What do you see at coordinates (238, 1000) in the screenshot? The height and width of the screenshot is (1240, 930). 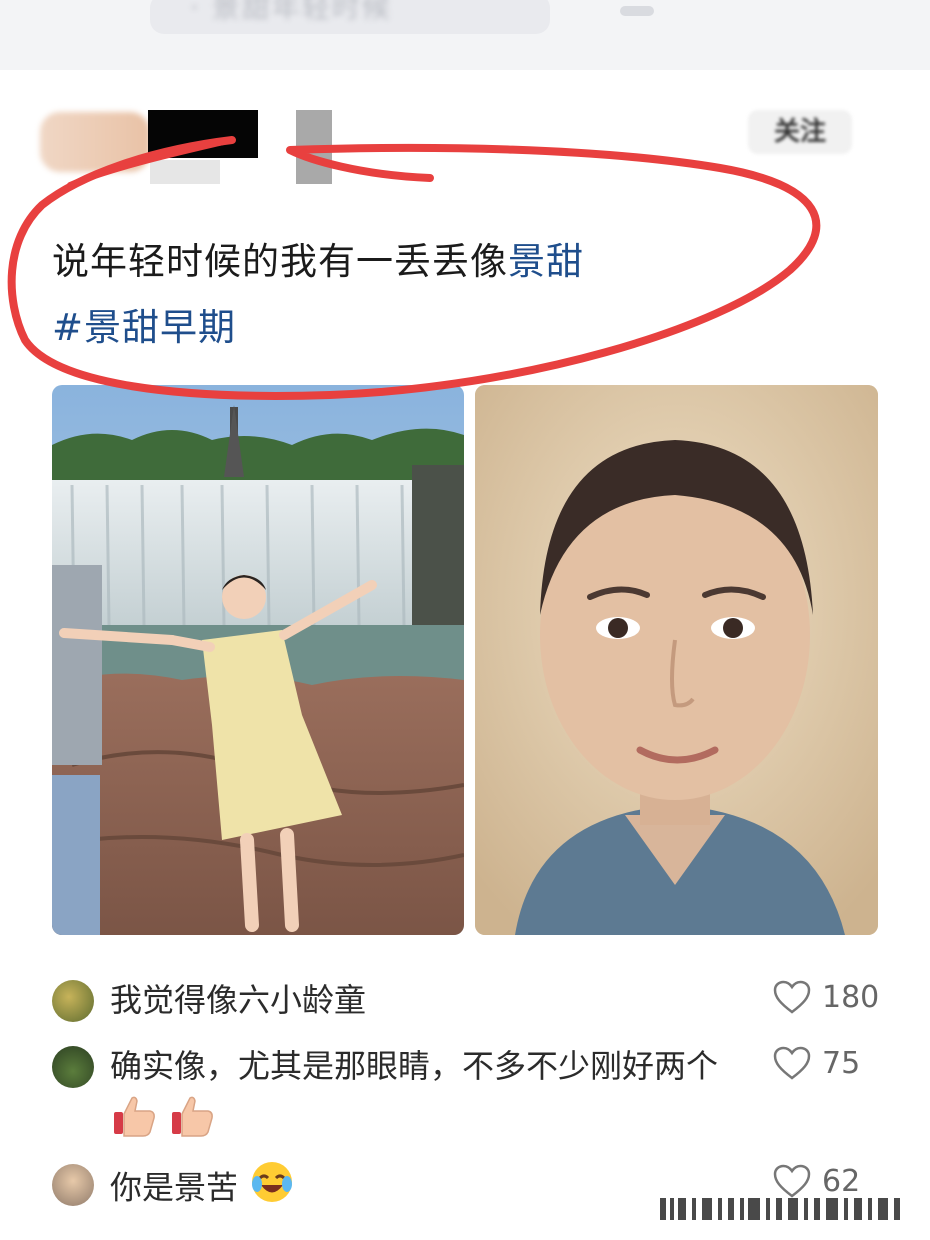 I see `comment-text: 我觉得像六小龄童` at bounding box center [238, 1000].